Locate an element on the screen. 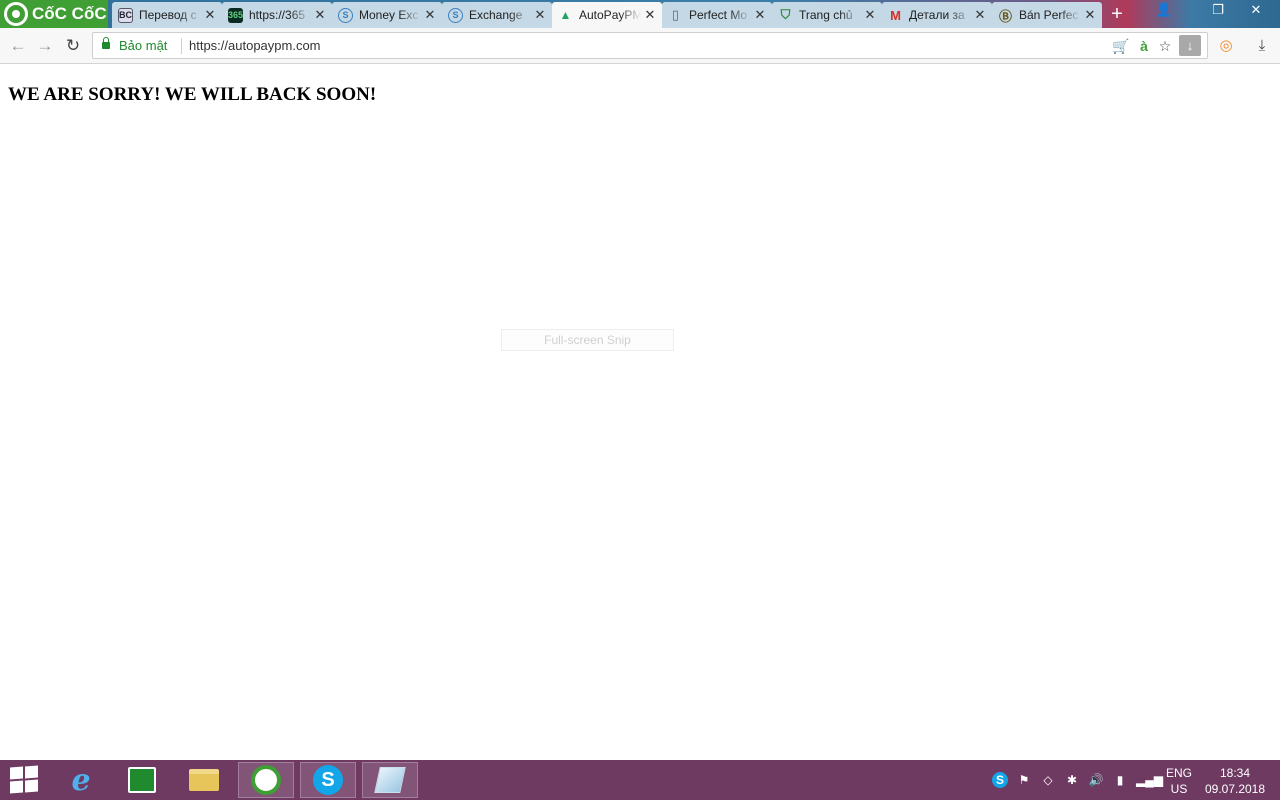 The image size is (1280, 800). tab-7: M Детали за ✕ is located at coordinates (937, 15).